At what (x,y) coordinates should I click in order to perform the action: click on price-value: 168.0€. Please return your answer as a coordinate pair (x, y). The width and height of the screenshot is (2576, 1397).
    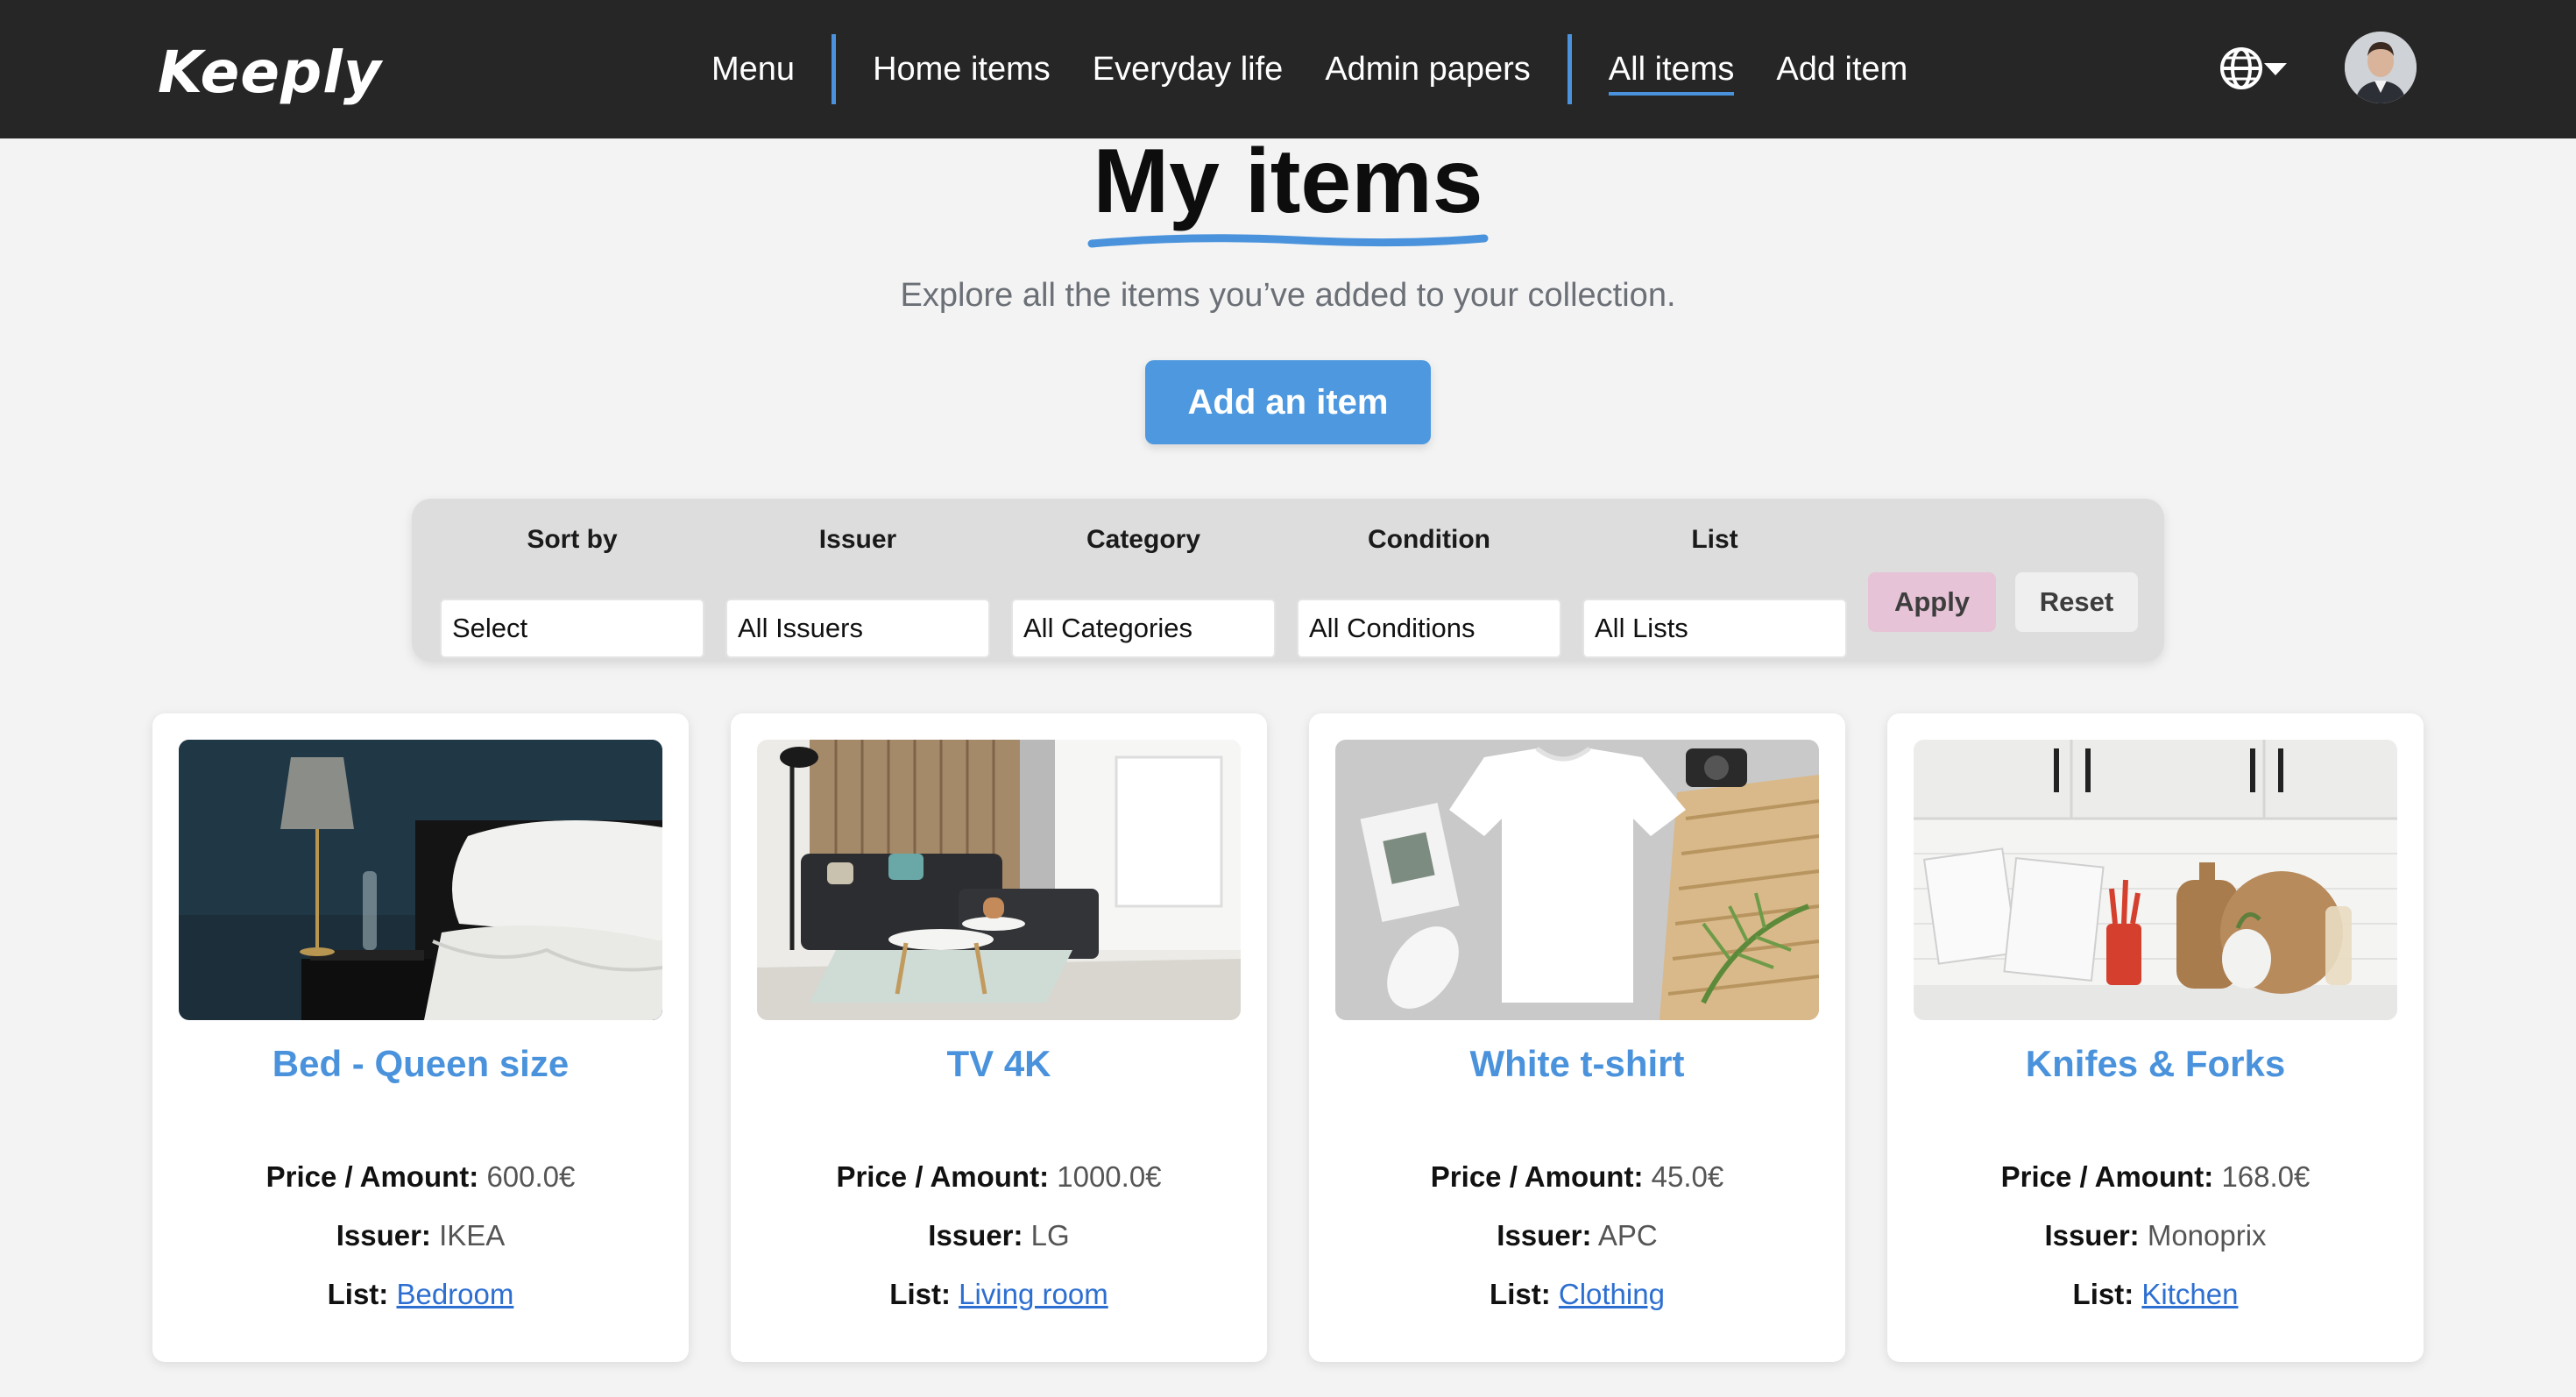
    Looking at the image, I should click on (2266, 1176).